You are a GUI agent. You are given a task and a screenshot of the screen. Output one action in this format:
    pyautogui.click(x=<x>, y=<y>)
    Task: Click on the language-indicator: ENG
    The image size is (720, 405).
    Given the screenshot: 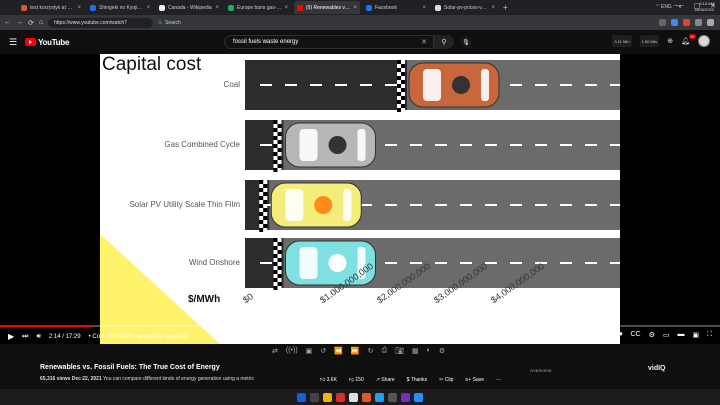 What is the action you would take?
    pyautogui.click(x=666, y=7)
    